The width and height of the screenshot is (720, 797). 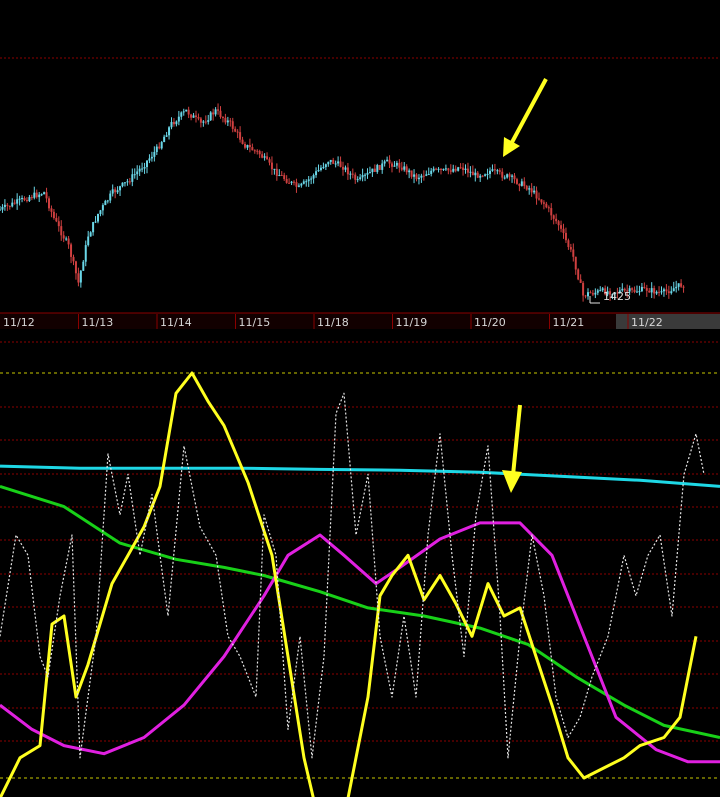 I want to click on date-label-11-13: 11/13, so click(x=98, y=322).